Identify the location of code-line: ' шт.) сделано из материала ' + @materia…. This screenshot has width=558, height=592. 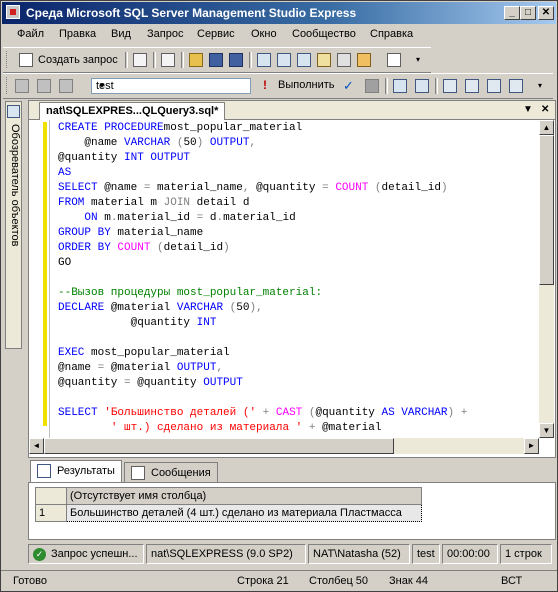
(262, 428).